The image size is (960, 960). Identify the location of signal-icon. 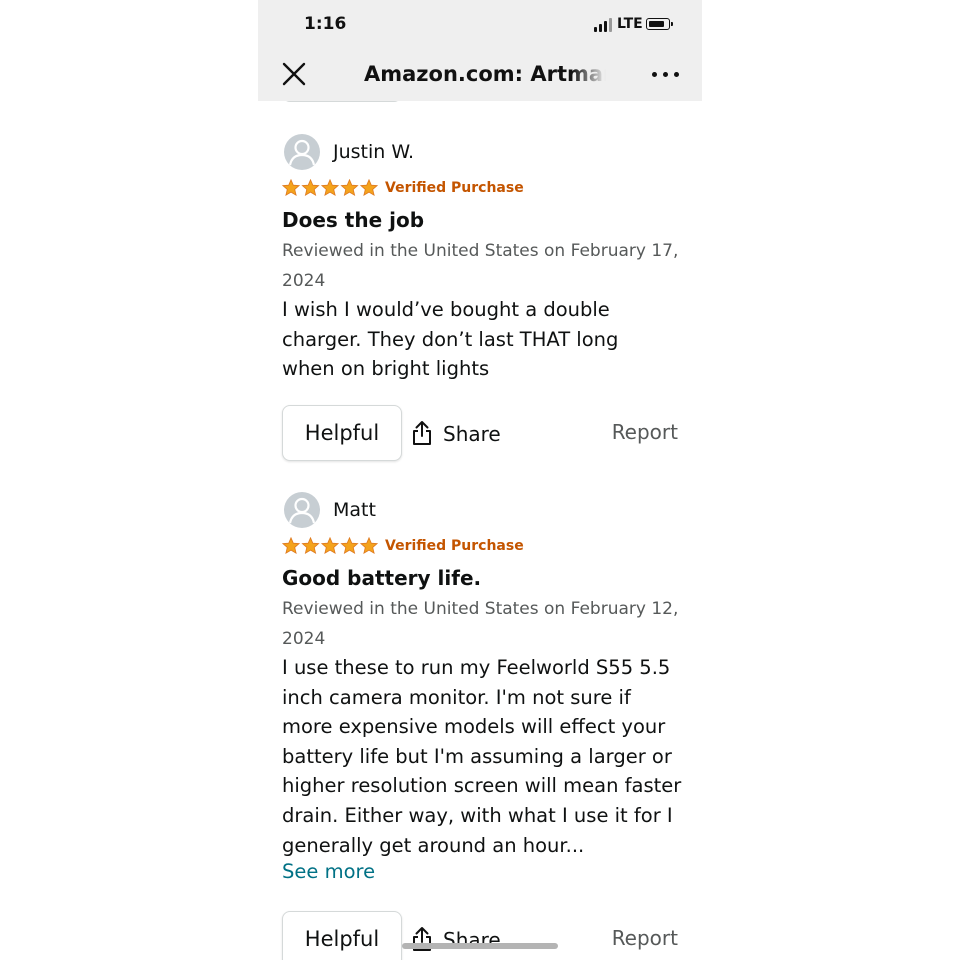
(604, 25).